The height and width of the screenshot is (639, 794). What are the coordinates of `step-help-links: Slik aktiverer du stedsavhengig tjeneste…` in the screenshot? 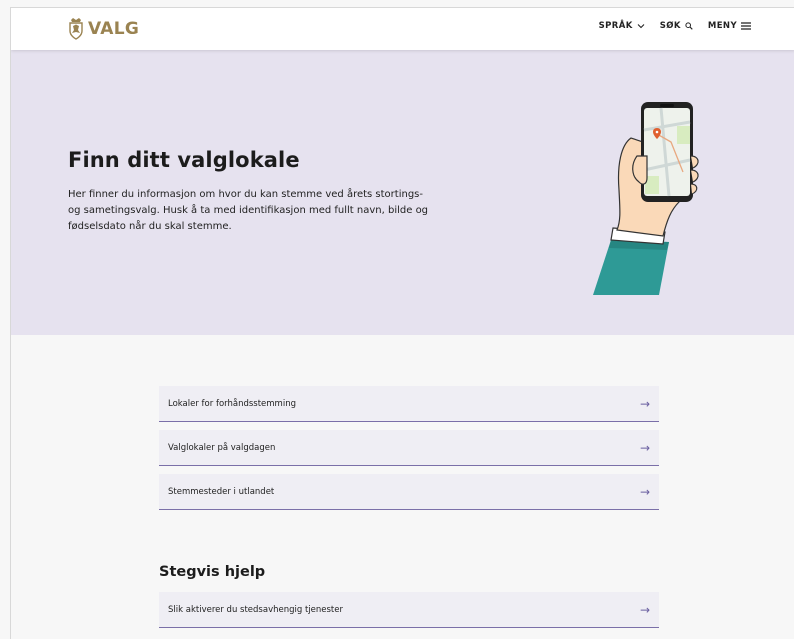 It's located at (409, 614).